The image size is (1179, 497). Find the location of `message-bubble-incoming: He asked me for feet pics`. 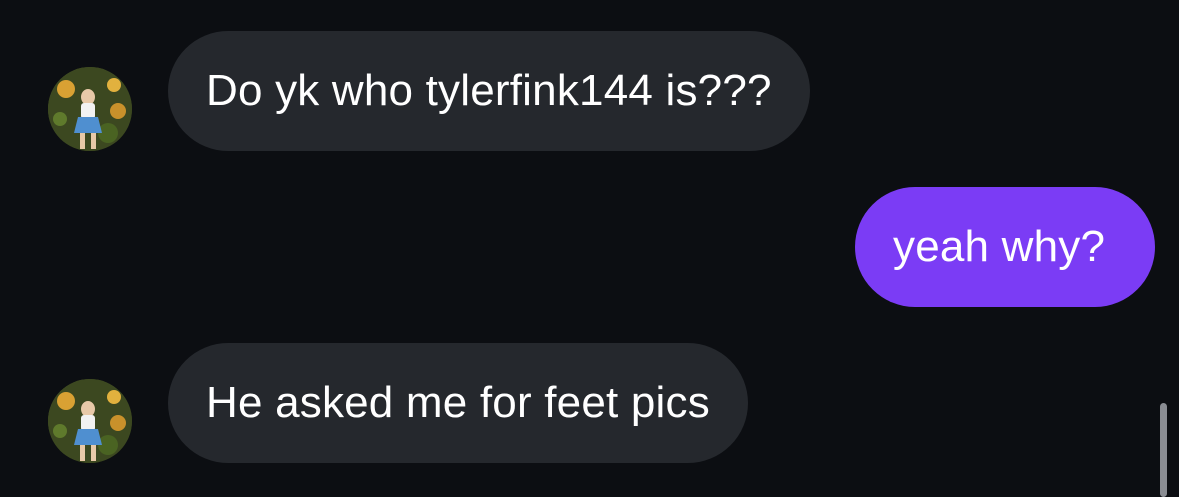

message-bubble-incoming: He asked me for feet pics is located at coordinates (458, 403).